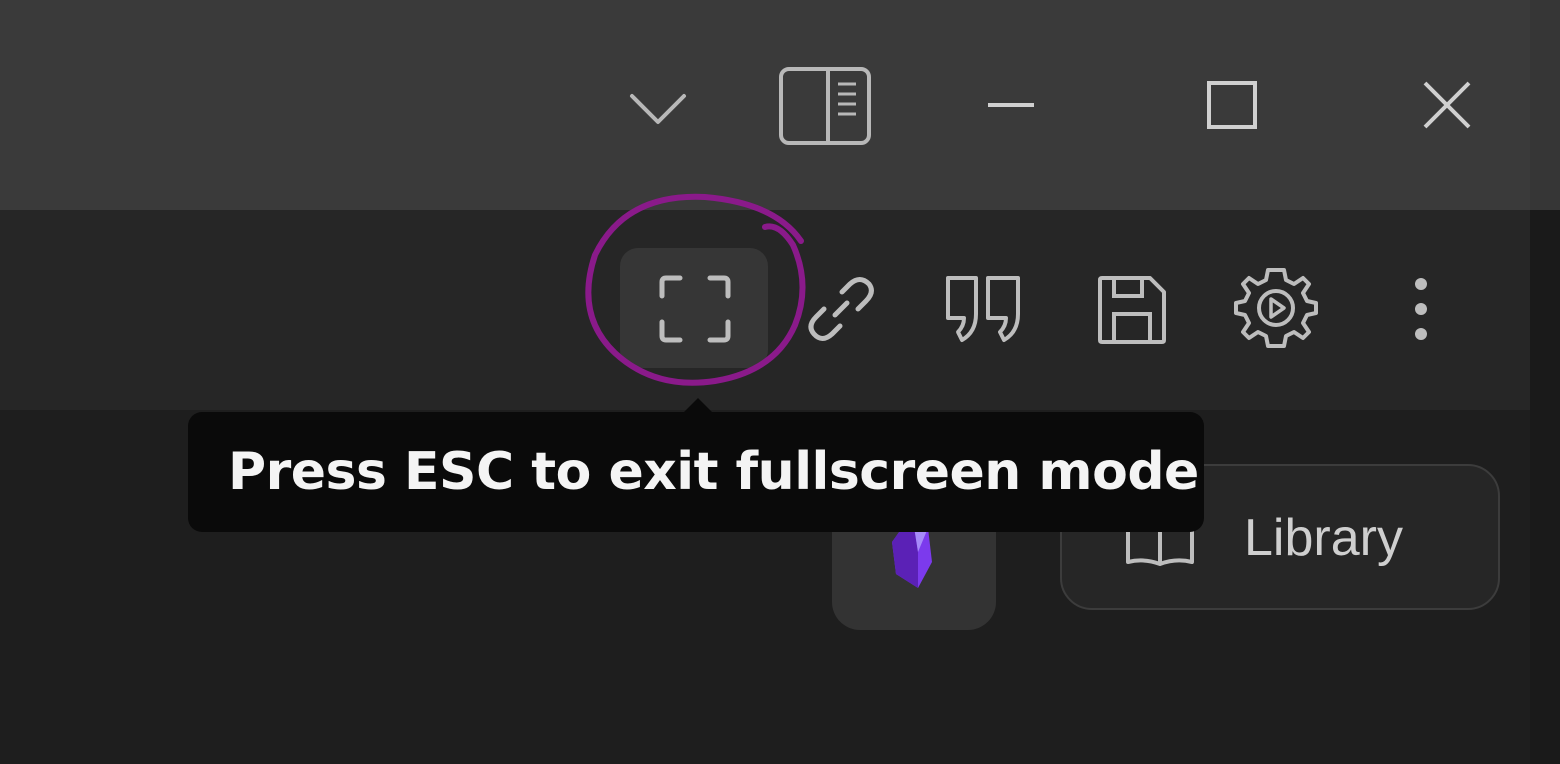  I want to click on quote-icon, so click(984, 309).